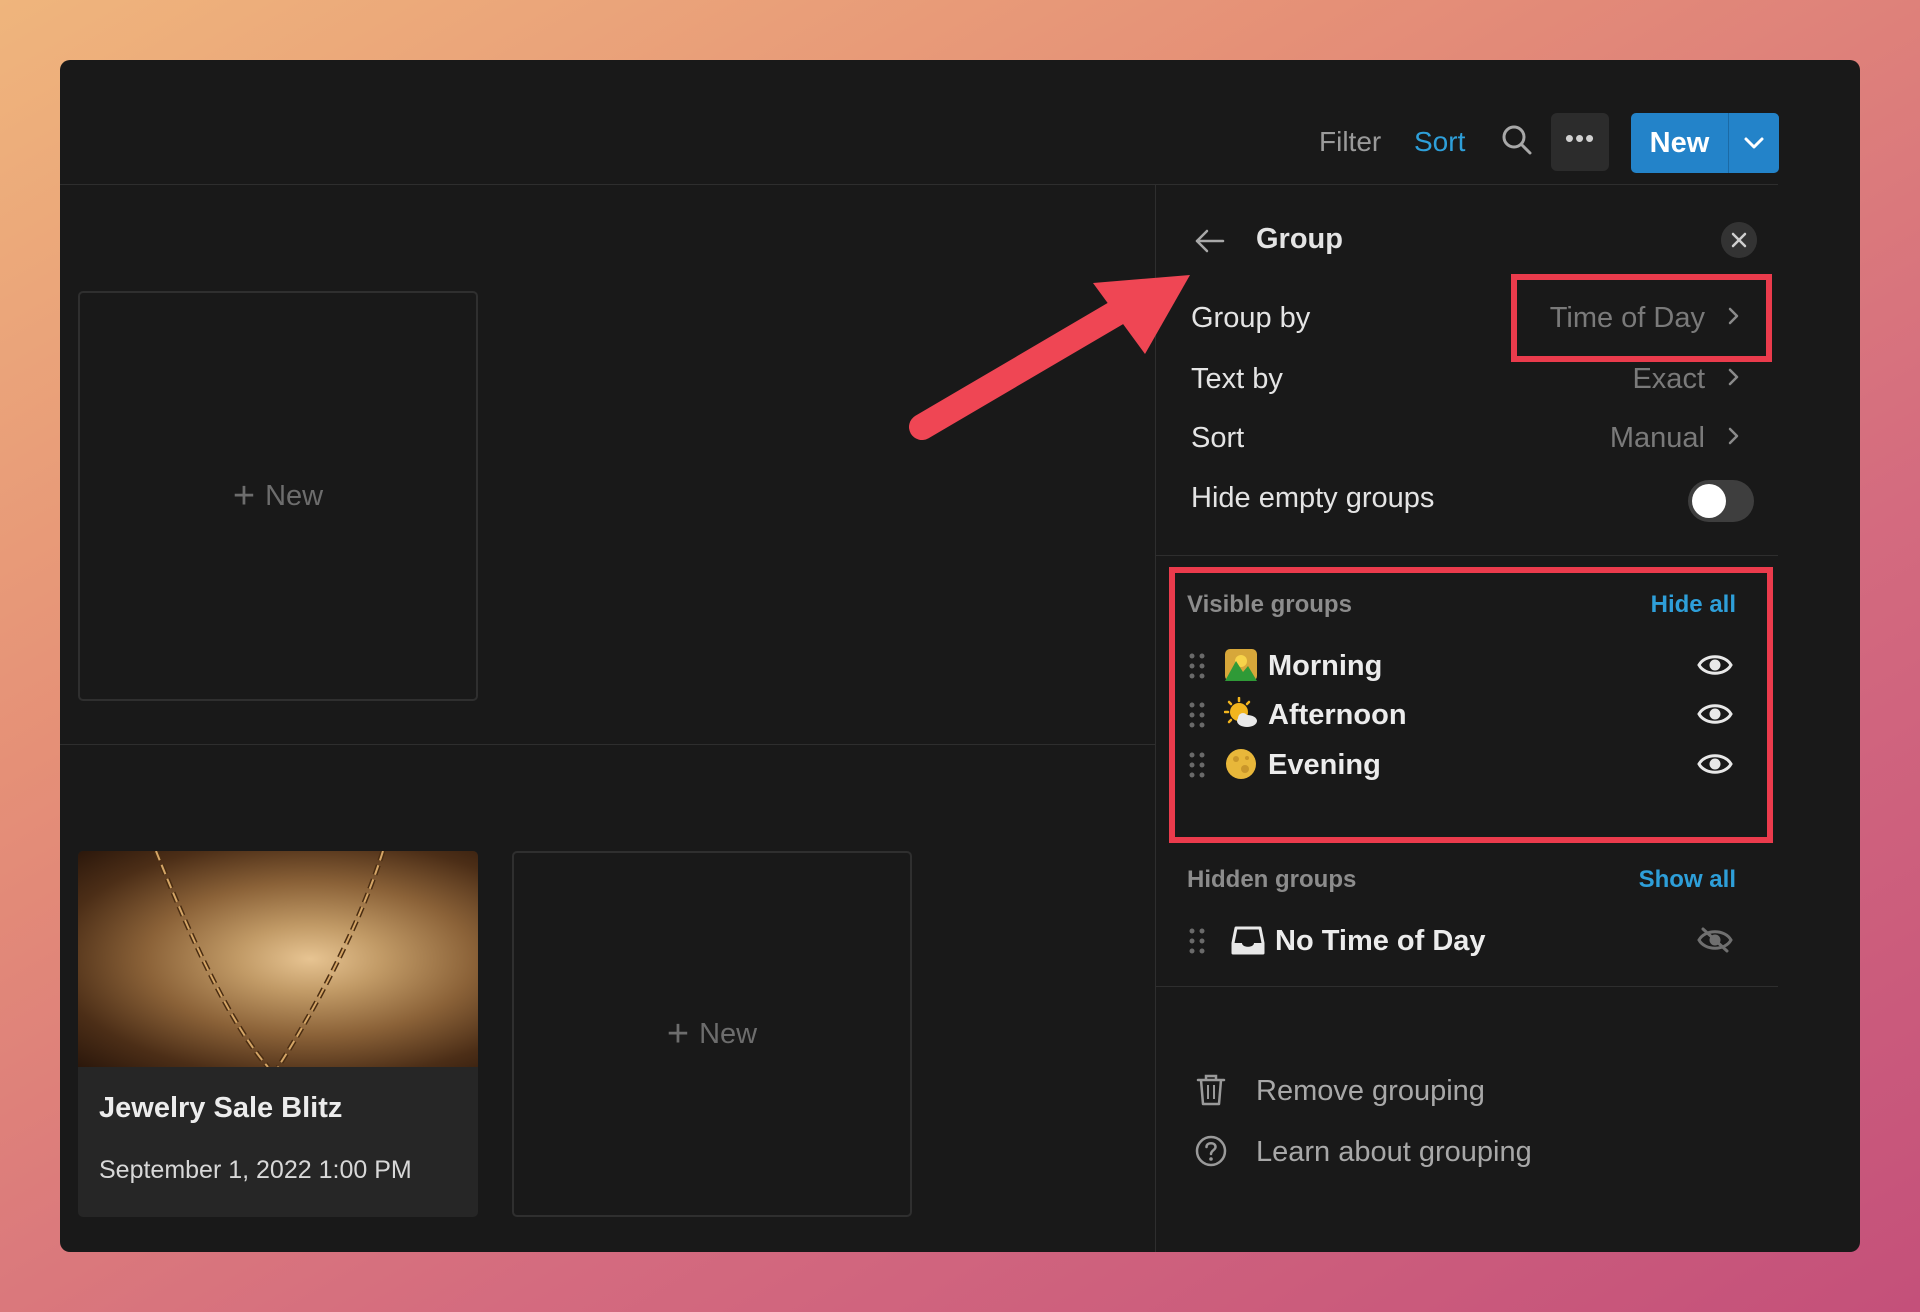 The height and width of the screenshot is (1312, 1920). Describe the element at coordinates (1687, 880) in the screenshot. I see `show-all-button: Show all` at that location.